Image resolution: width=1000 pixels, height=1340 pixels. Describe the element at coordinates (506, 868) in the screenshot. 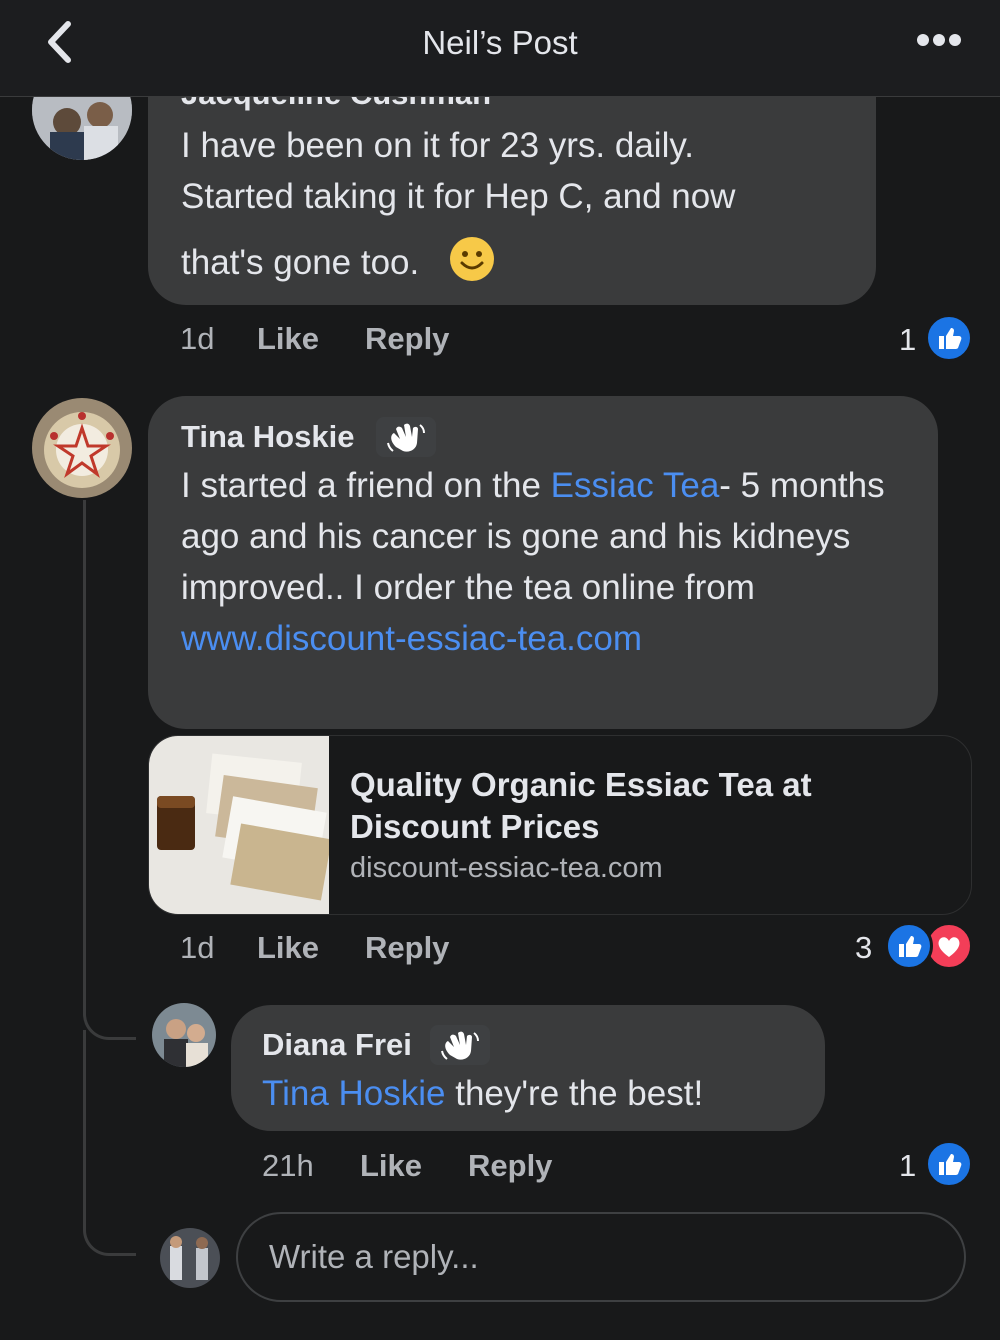

I see `link-preview-domain: discount-essiac-tea.com` at that location.